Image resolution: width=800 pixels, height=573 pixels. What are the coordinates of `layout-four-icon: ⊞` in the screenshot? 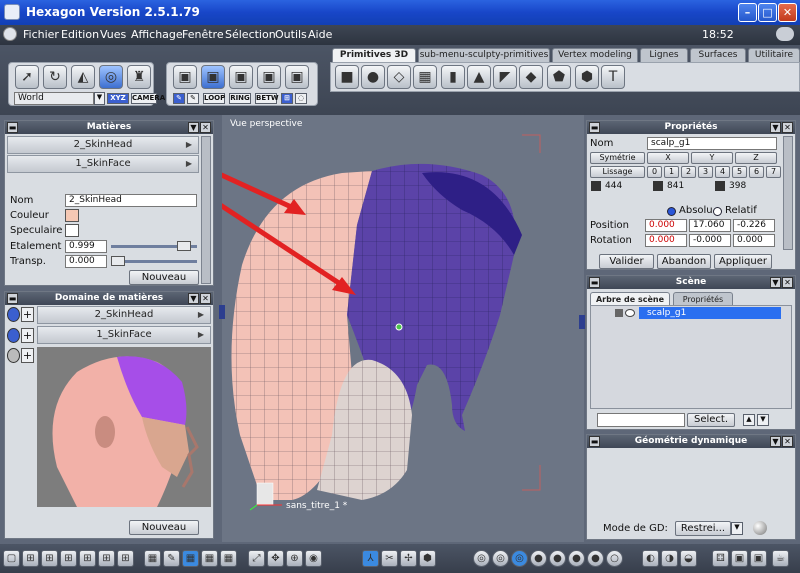 It's located at (125, 558).